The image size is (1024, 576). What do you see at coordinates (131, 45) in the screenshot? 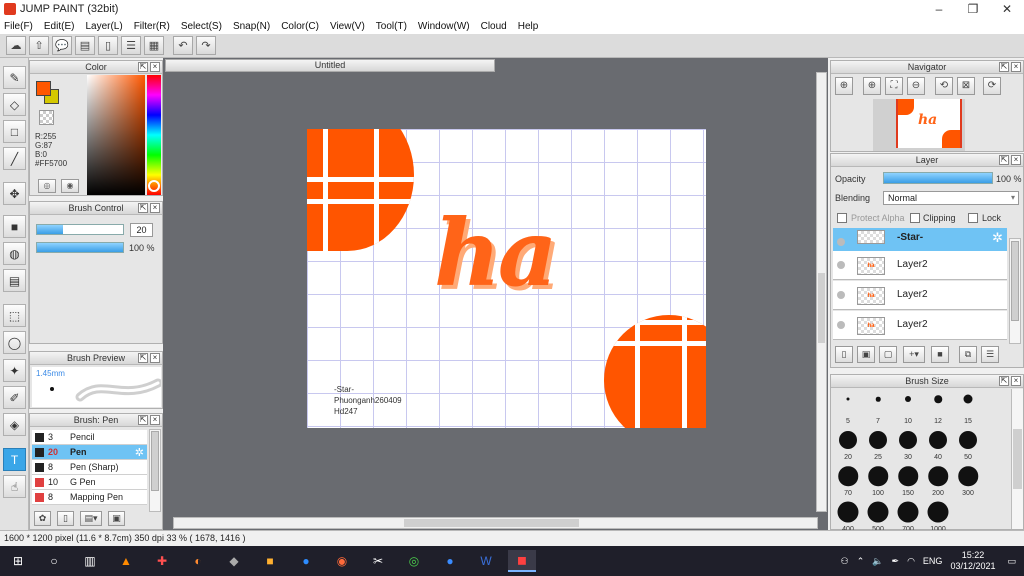
I see `settings-doc-icon: ☰` at bounding box center [131, 45].